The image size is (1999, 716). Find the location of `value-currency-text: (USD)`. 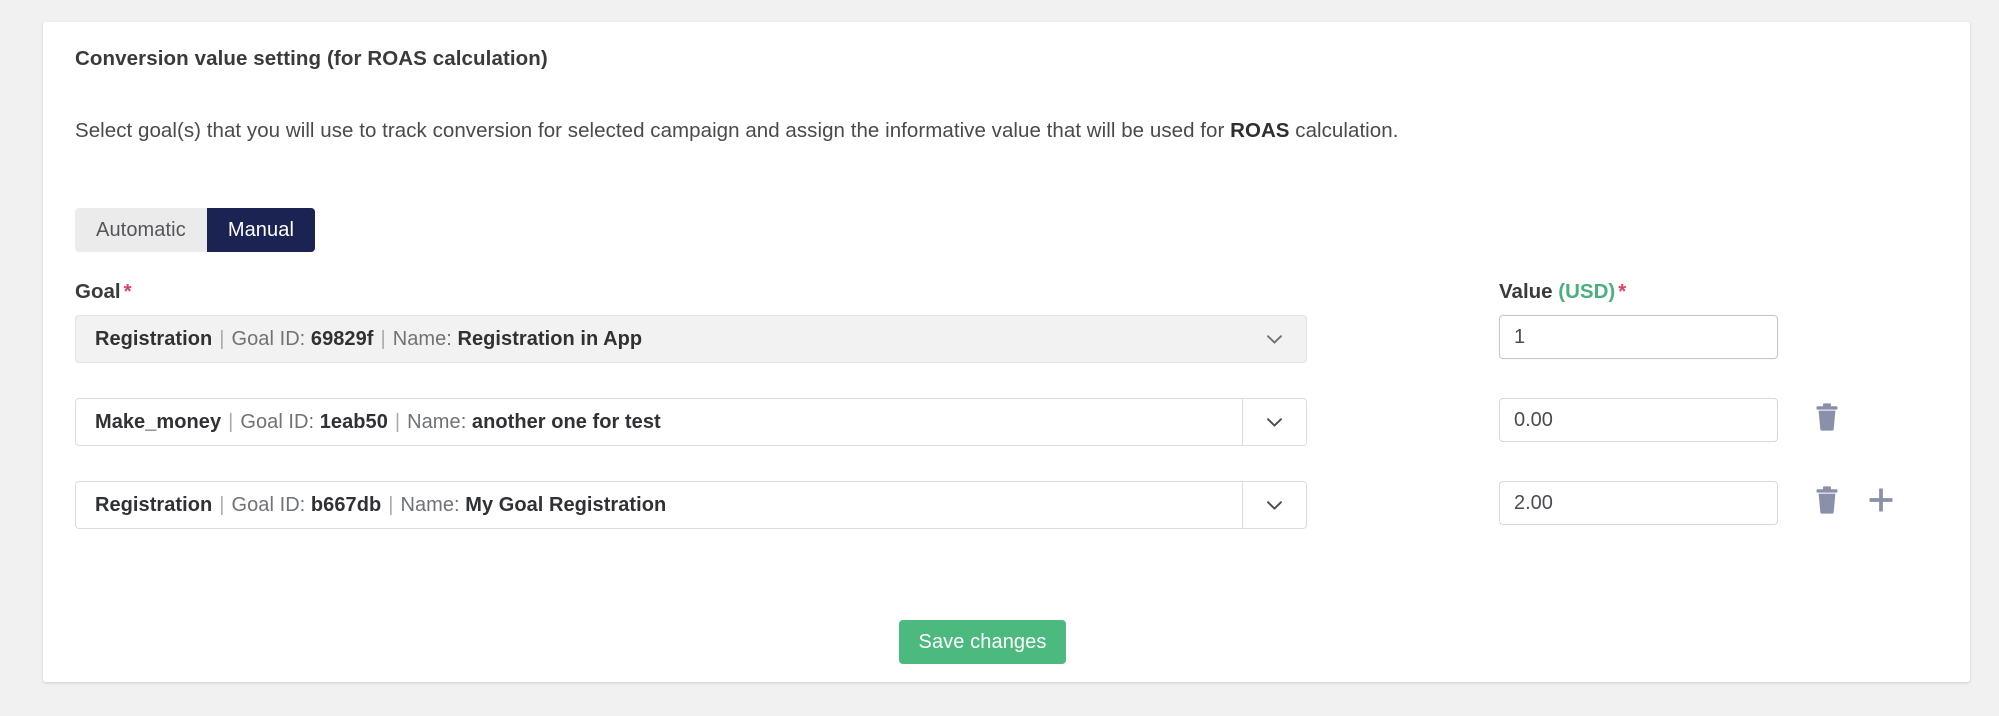

value-currency-text: (USD) is located at coordinates (1587, 291).